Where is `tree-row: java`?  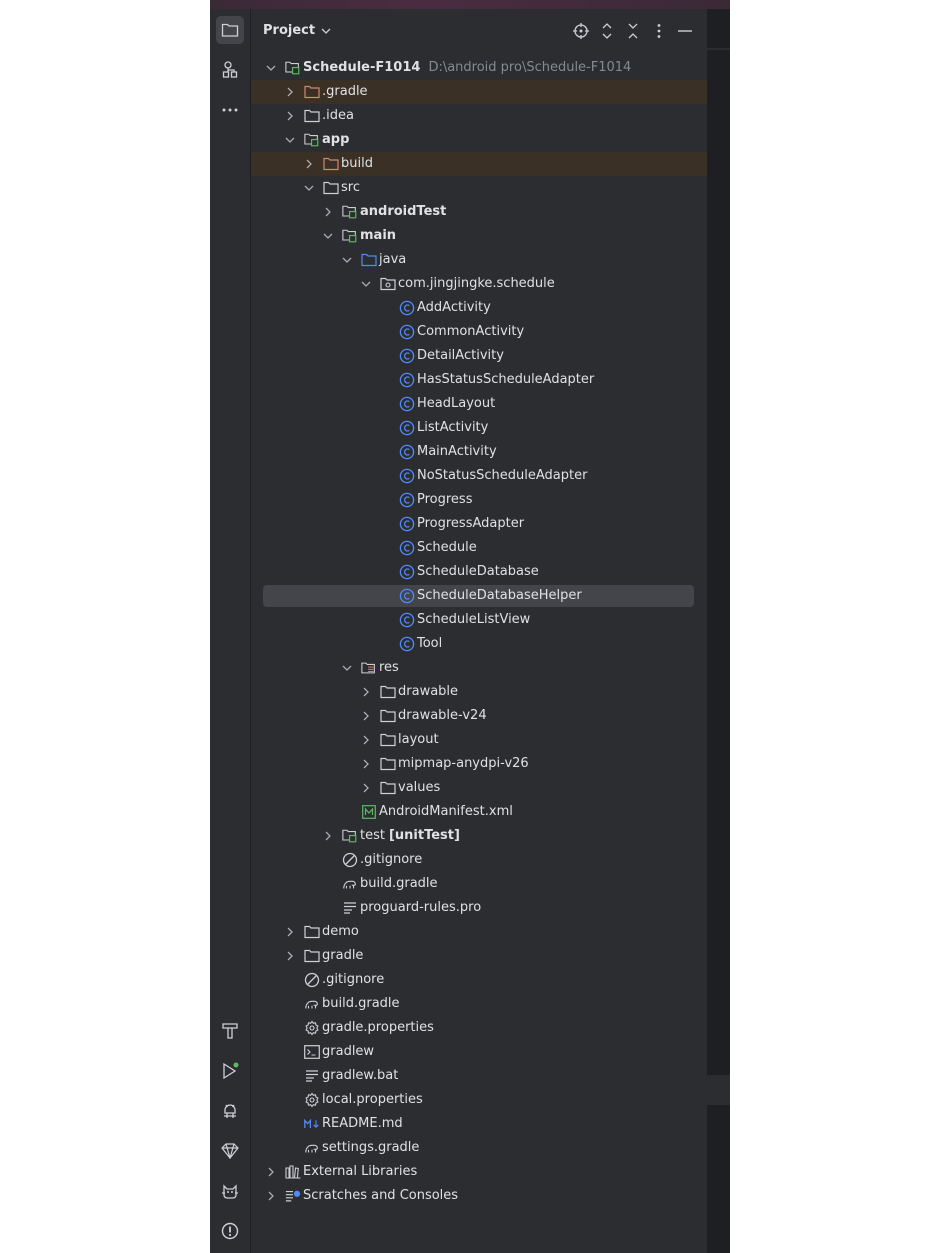 tree-row: java is located at coordinates (479, 260).